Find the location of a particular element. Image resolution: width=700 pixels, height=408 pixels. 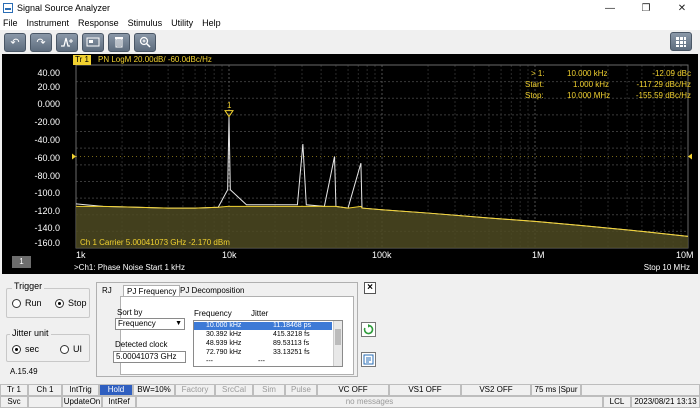

status-top-cell-4: BW=10% is located at coordinates (154, 390).